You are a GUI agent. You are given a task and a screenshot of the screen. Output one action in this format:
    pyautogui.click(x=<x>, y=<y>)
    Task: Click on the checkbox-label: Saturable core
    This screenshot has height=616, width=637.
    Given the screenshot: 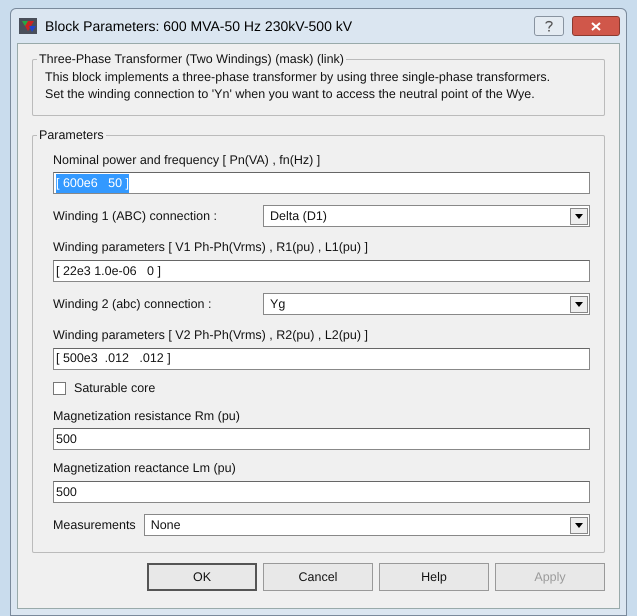 What is the action you would take?
    pyautogui.click(x=115, y=388)
    